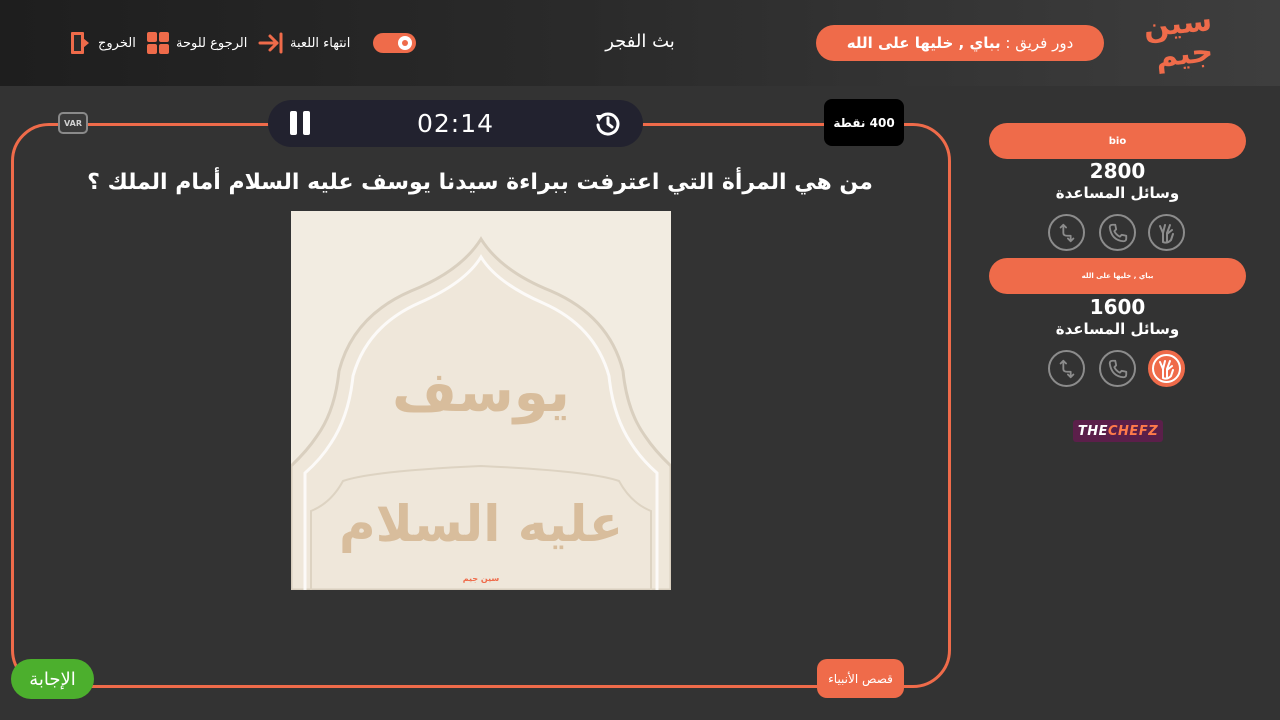 The image size is (1280, 720). I want to click on timer-bar: 02:14, so click(455, 123).